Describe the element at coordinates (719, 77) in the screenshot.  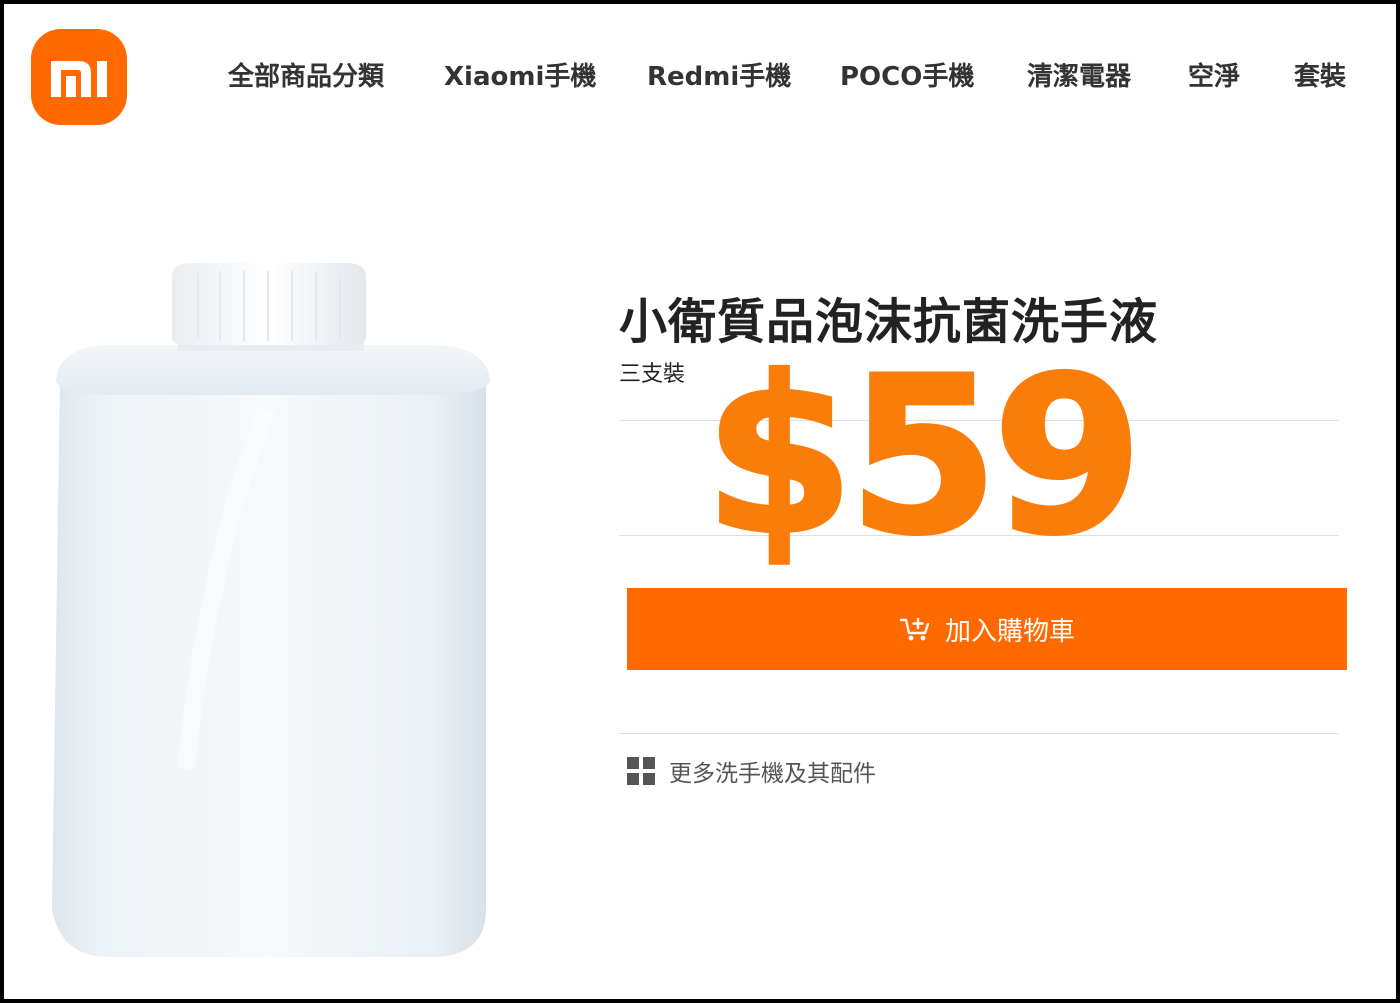
I see `nav-item-redmi-phones: Redmi手機` at that location.